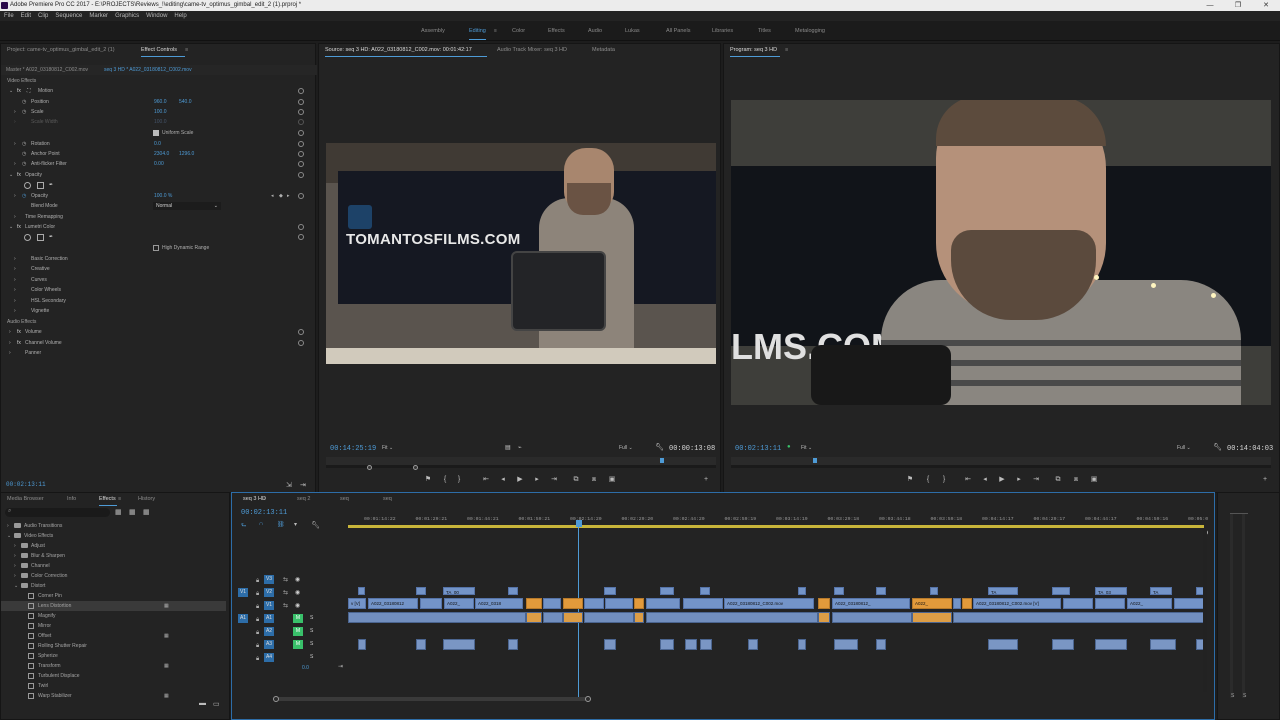  Describe the element at coordinates (1002, 480) in the screenshot. I see `program-play-icon: ▶` at that location.